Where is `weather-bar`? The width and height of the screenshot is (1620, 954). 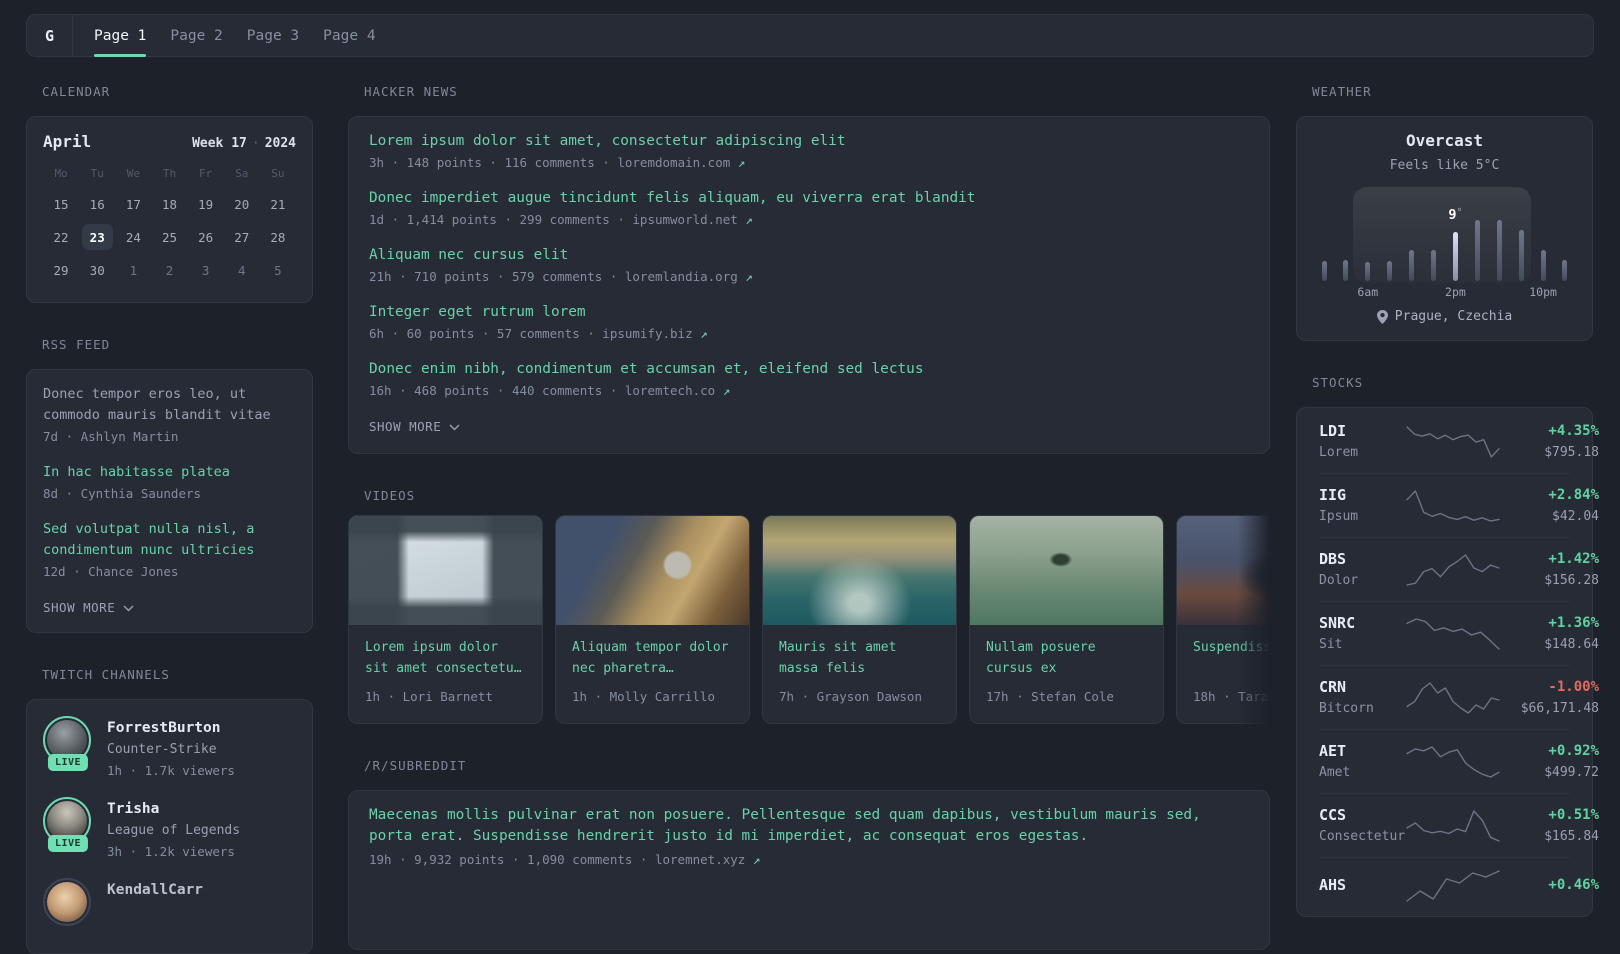
weather-bar is located at coordinates (1499, 236).